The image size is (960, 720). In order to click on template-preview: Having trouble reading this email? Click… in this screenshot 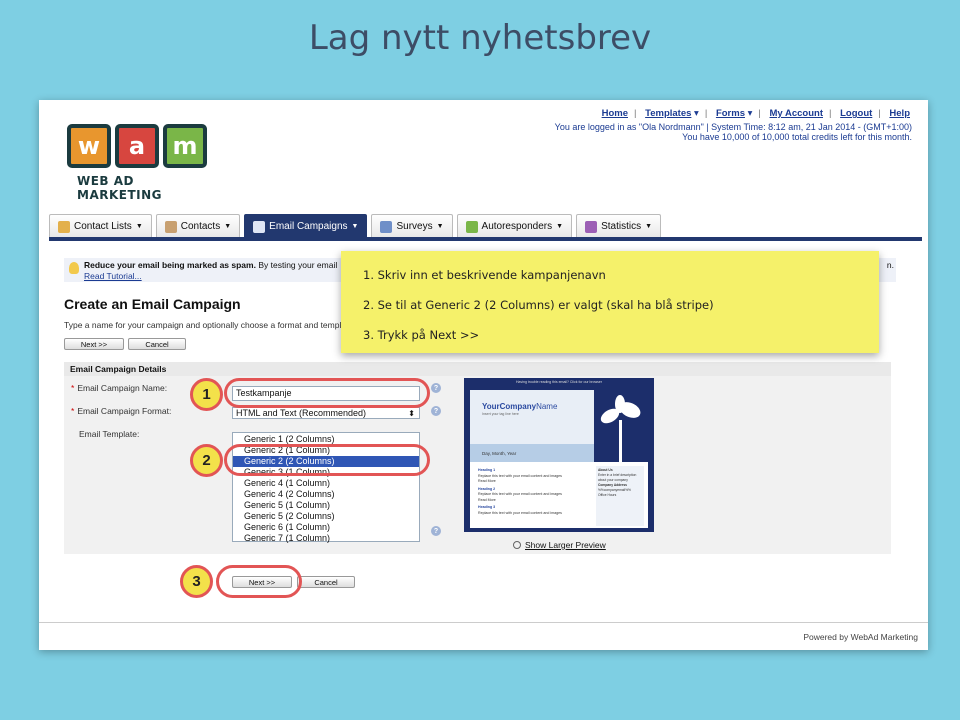, I will do `click(559, 455)`.